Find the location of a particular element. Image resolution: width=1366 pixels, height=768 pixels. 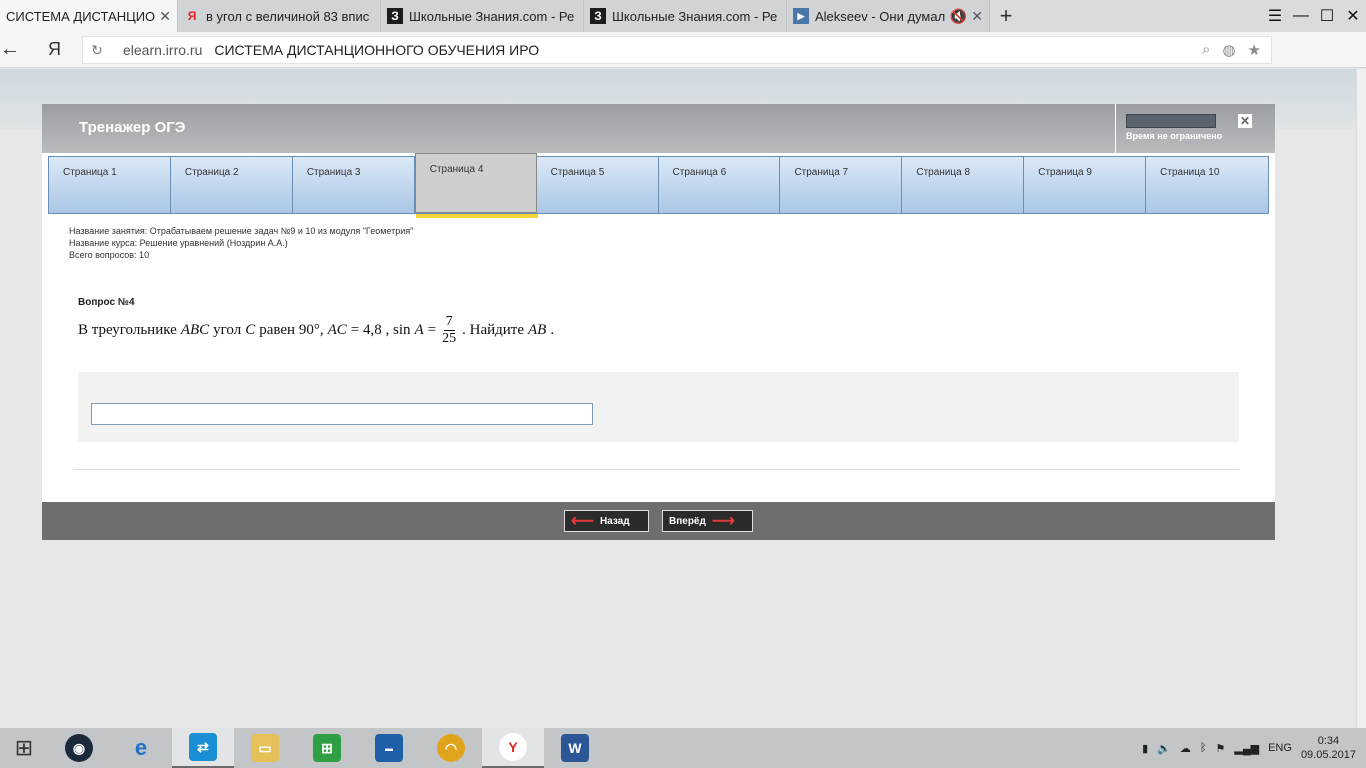

store-icon: ⊞ is located at coordinates (327, 748).